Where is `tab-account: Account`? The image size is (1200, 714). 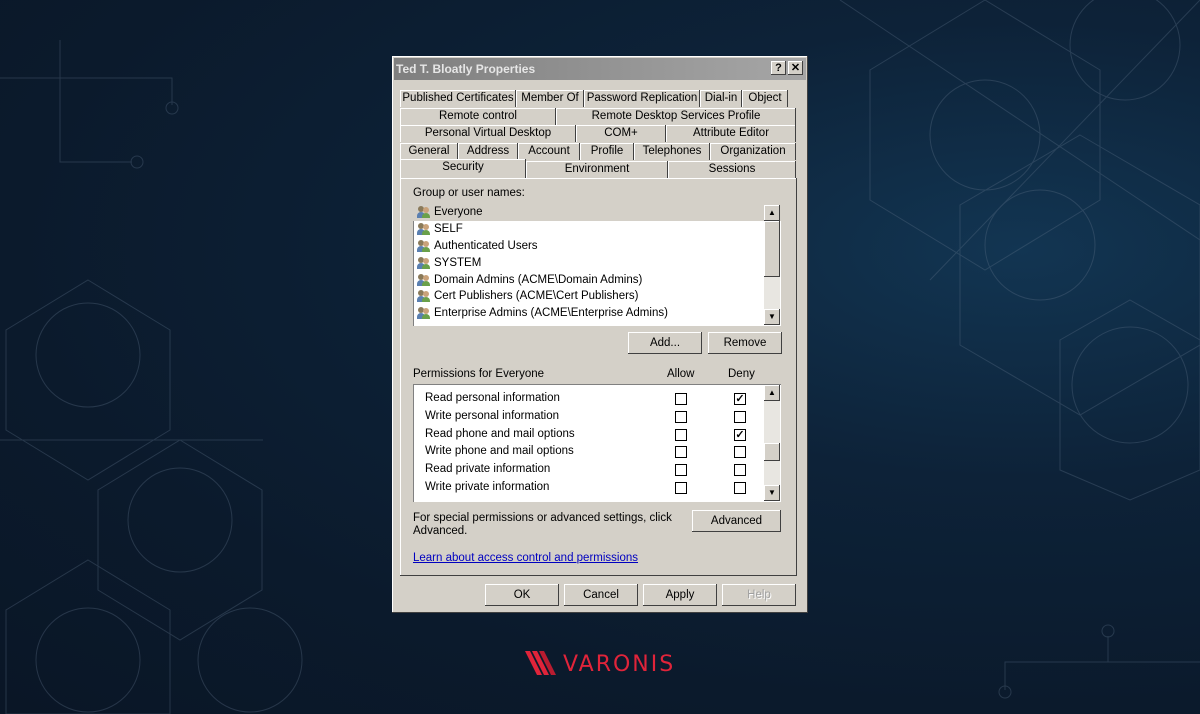
tab-account: Account is located at coordinates (549, 151).